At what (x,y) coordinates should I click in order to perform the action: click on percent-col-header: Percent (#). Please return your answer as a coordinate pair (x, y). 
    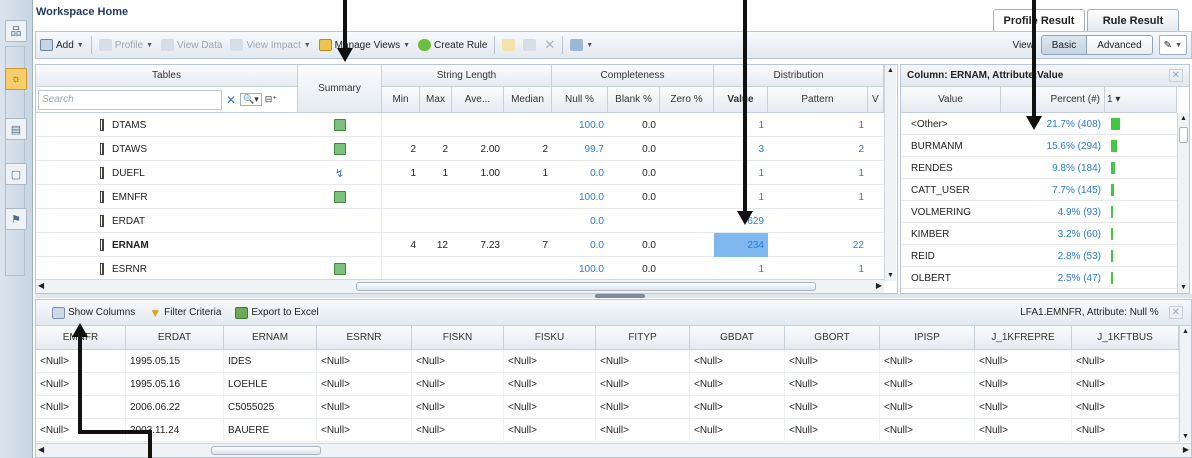
    Looking at the image, I should click on (1053, 100).